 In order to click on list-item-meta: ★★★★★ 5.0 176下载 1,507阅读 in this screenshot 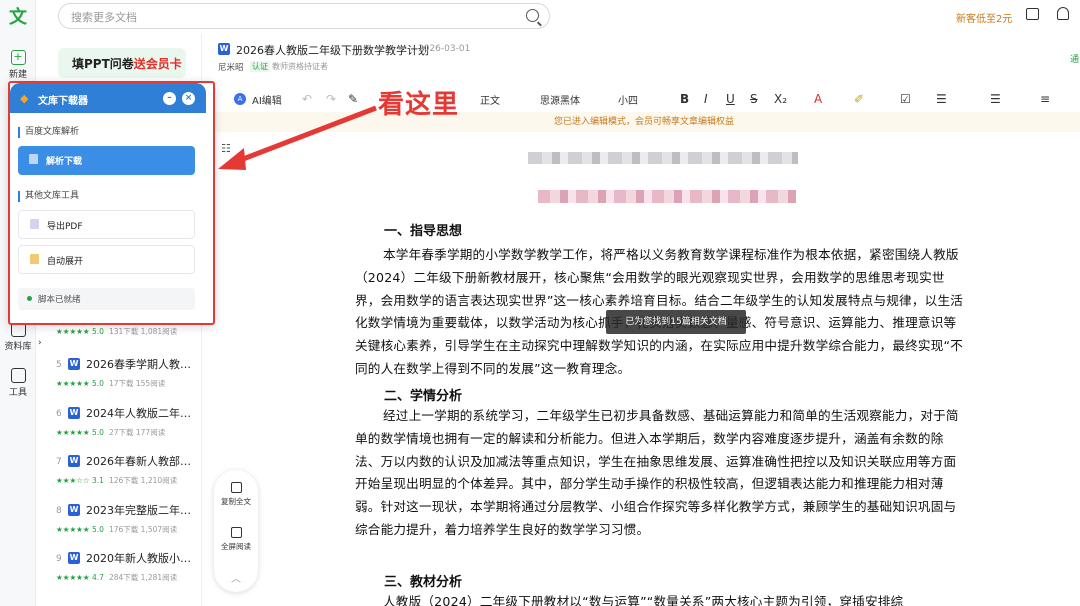, I will do `click(117, 529)`.